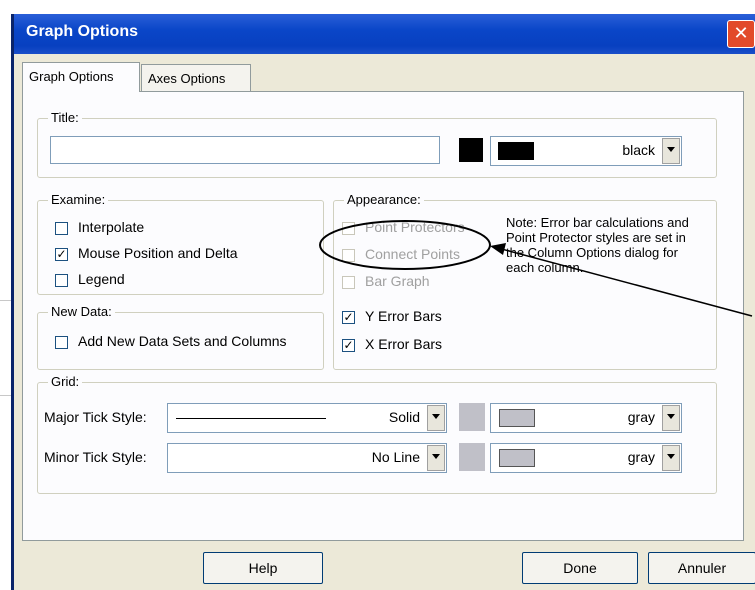  I want to click on grid-legend: Grid:, so click(65, 381).